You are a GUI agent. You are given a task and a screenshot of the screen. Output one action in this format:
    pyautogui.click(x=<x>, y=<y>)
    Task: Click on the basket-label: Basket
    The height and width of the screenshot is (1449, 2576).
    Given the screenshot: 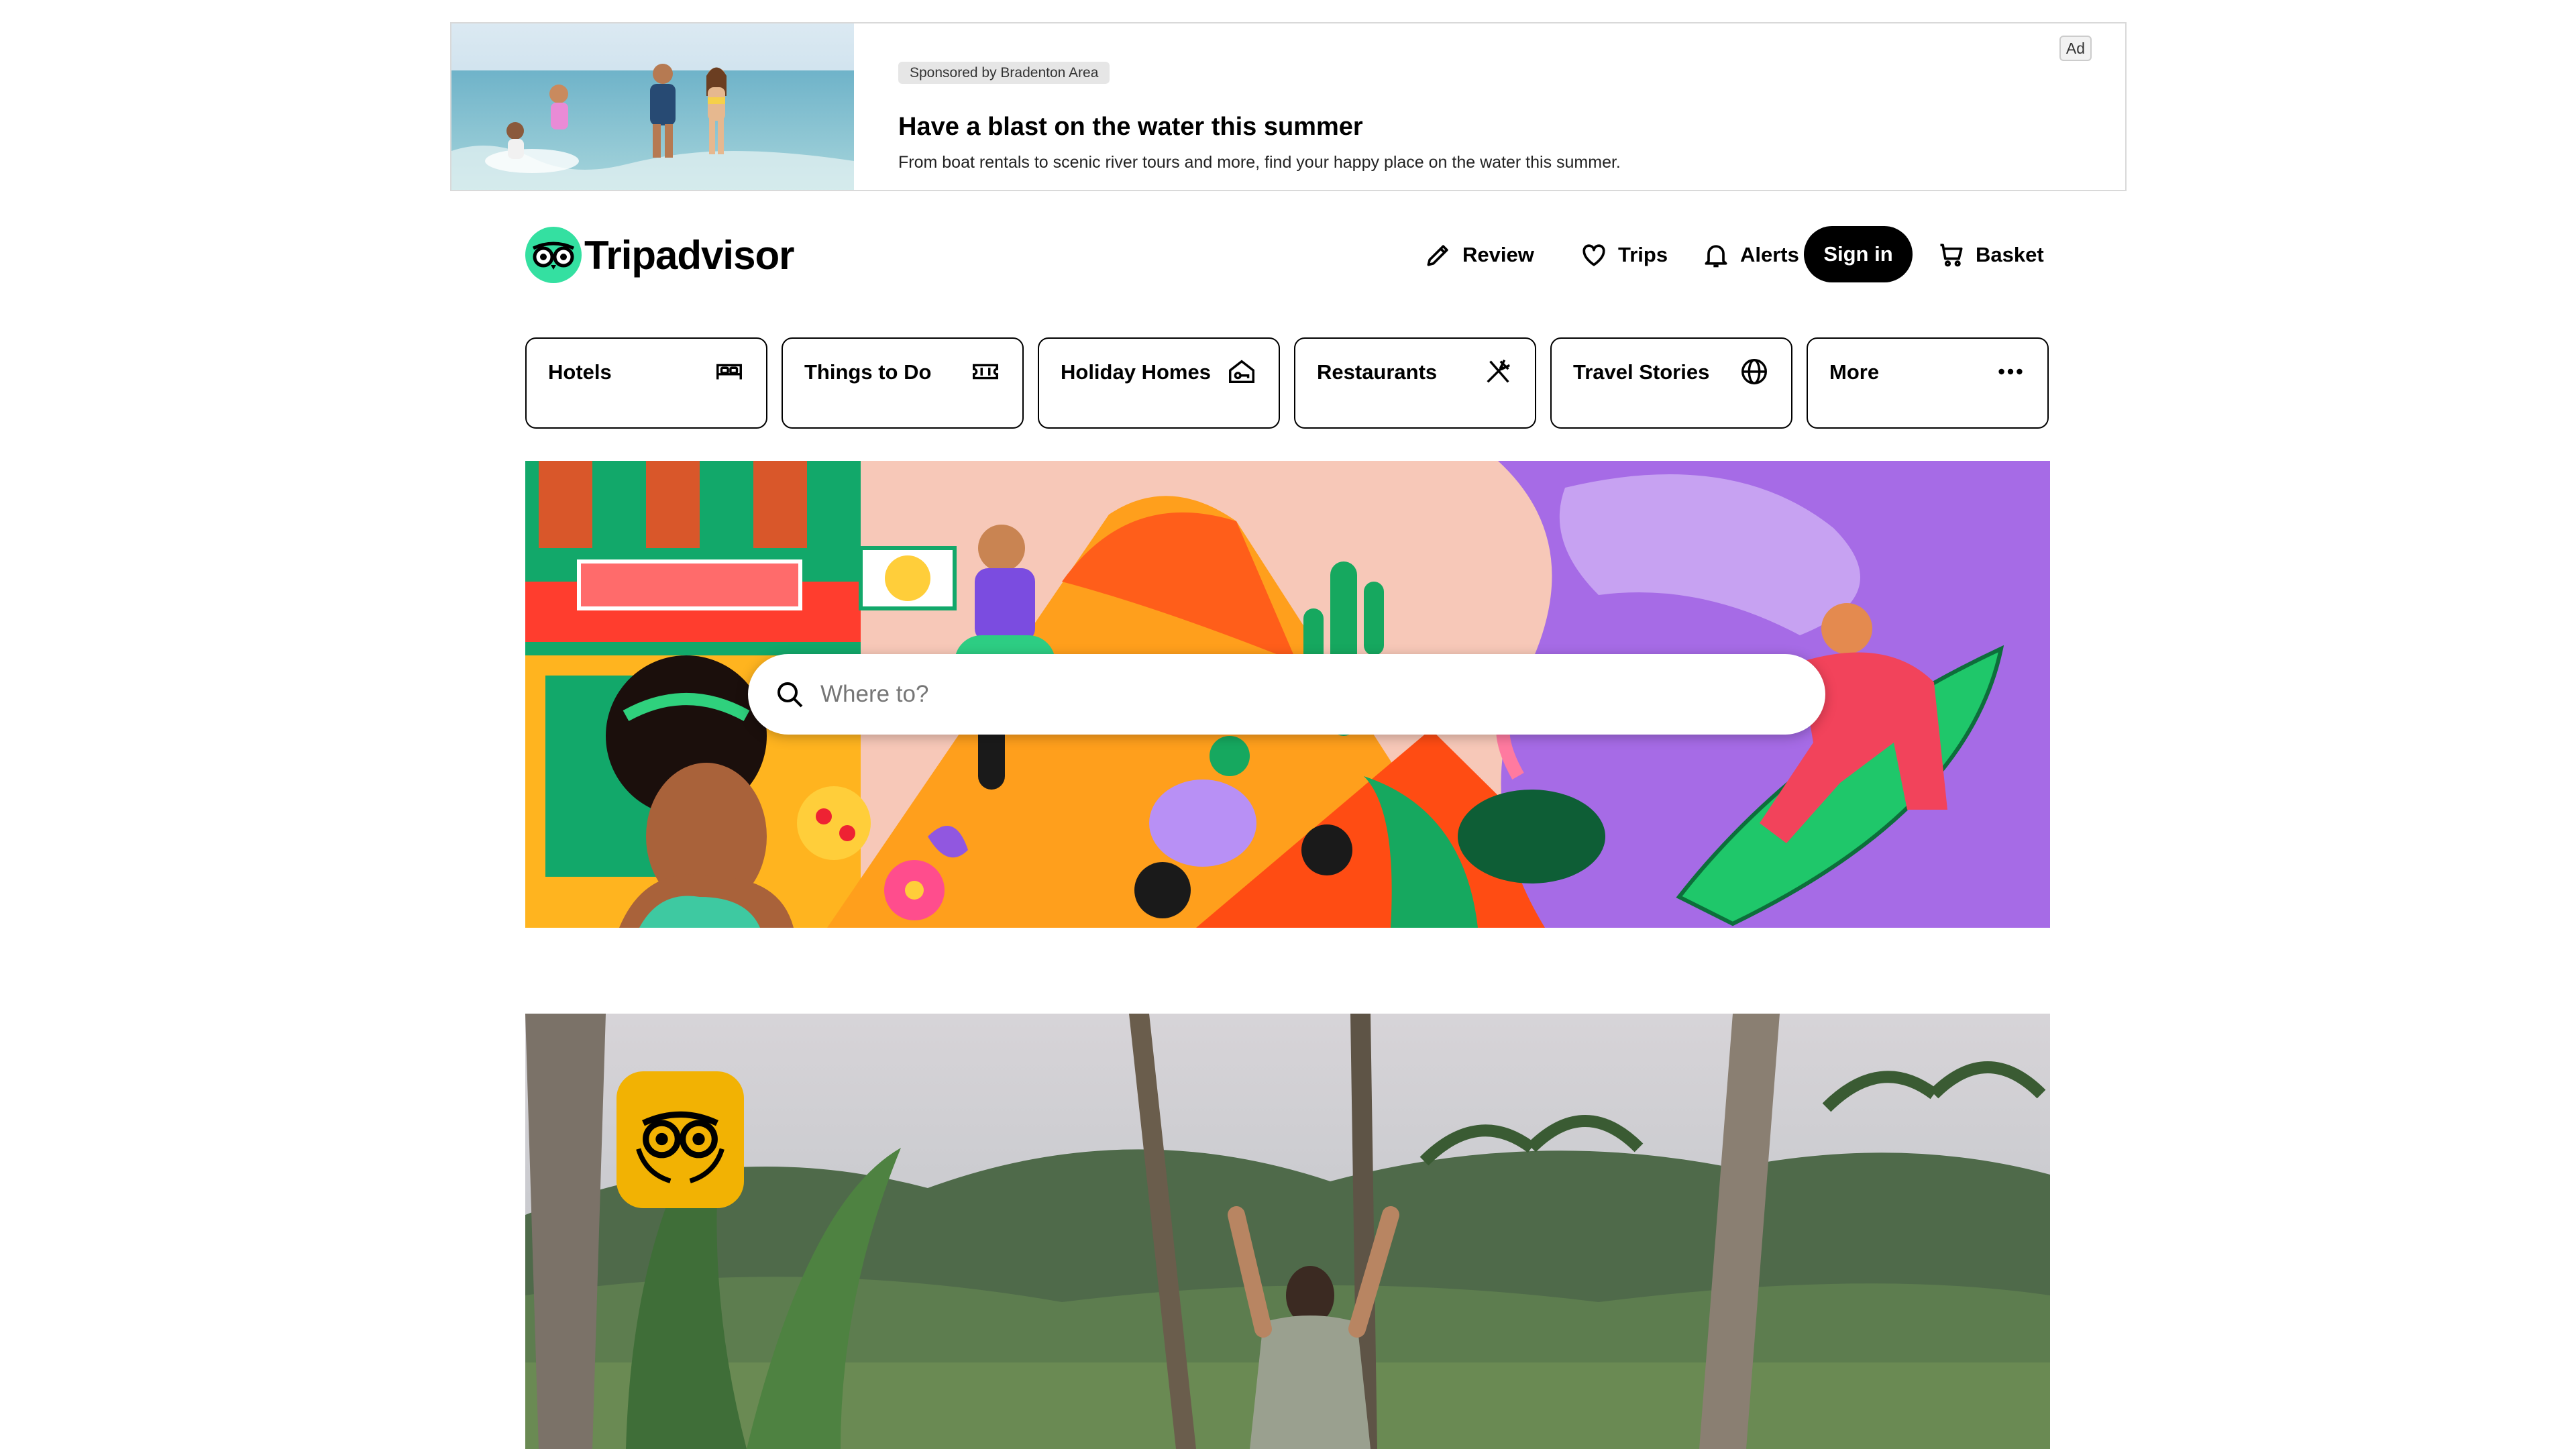 What is the action you would take?
    pyautogui.click(x=2010, y=254)
    